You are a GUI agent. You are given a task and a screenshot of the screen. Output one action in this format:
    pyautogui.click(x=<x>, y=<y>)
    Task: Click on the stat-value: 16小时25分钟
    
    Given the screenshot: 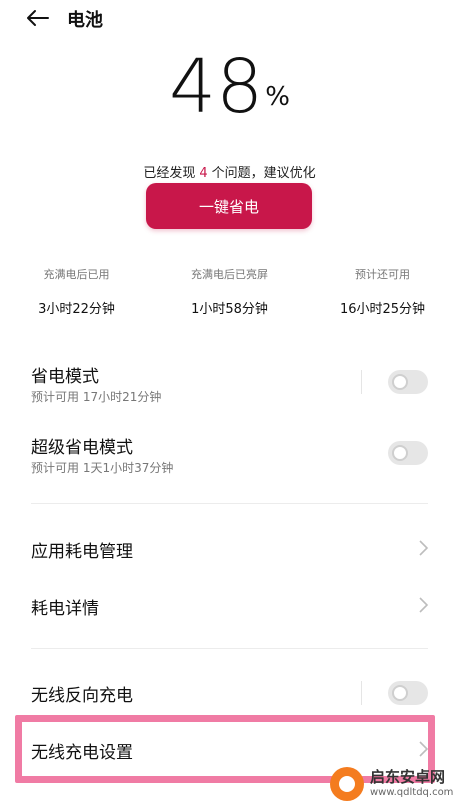 What is the action you would take?
    pyautogui.click(x=382, y=309)
    